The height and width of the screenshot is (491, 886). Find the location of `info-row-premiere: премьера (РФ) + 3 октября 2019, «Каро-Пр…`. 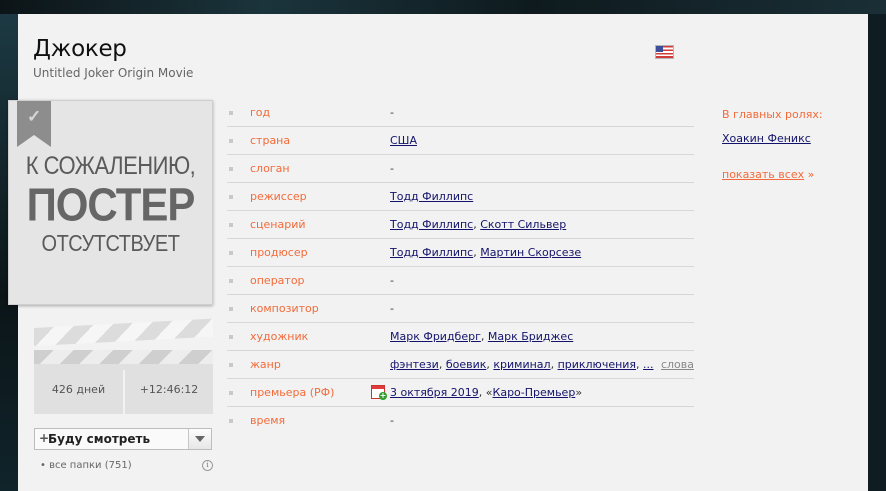

info-row-premiere: премьера (РФ) + 3 октября 2019, «Каро-Пр… is located at coordinates (460, 393).